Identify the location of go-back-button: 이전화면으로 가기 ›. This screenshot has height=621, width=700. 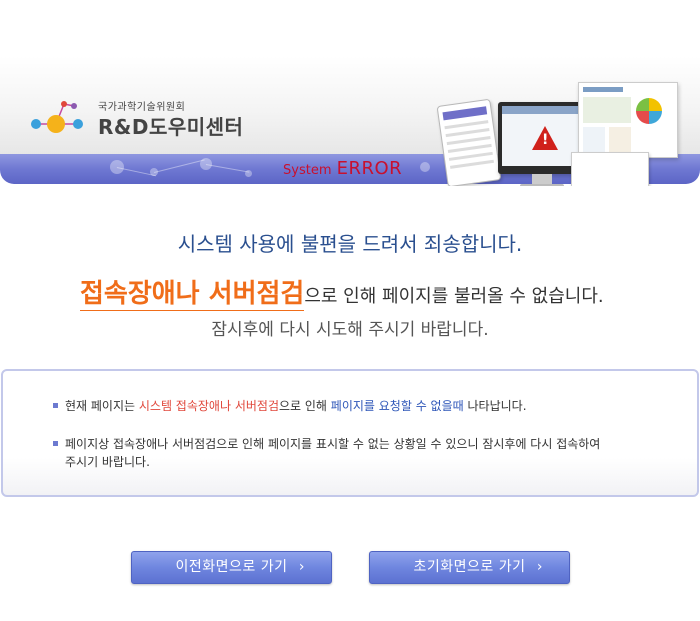
(231, 567).